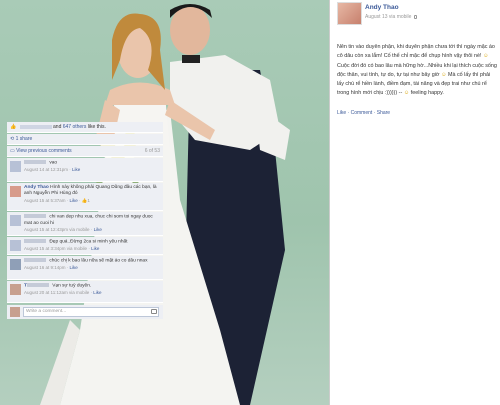 This screenshot has height=405, width=500. I want to click on likes-bar: 👍 and 647 others like this., so click(85, 127).